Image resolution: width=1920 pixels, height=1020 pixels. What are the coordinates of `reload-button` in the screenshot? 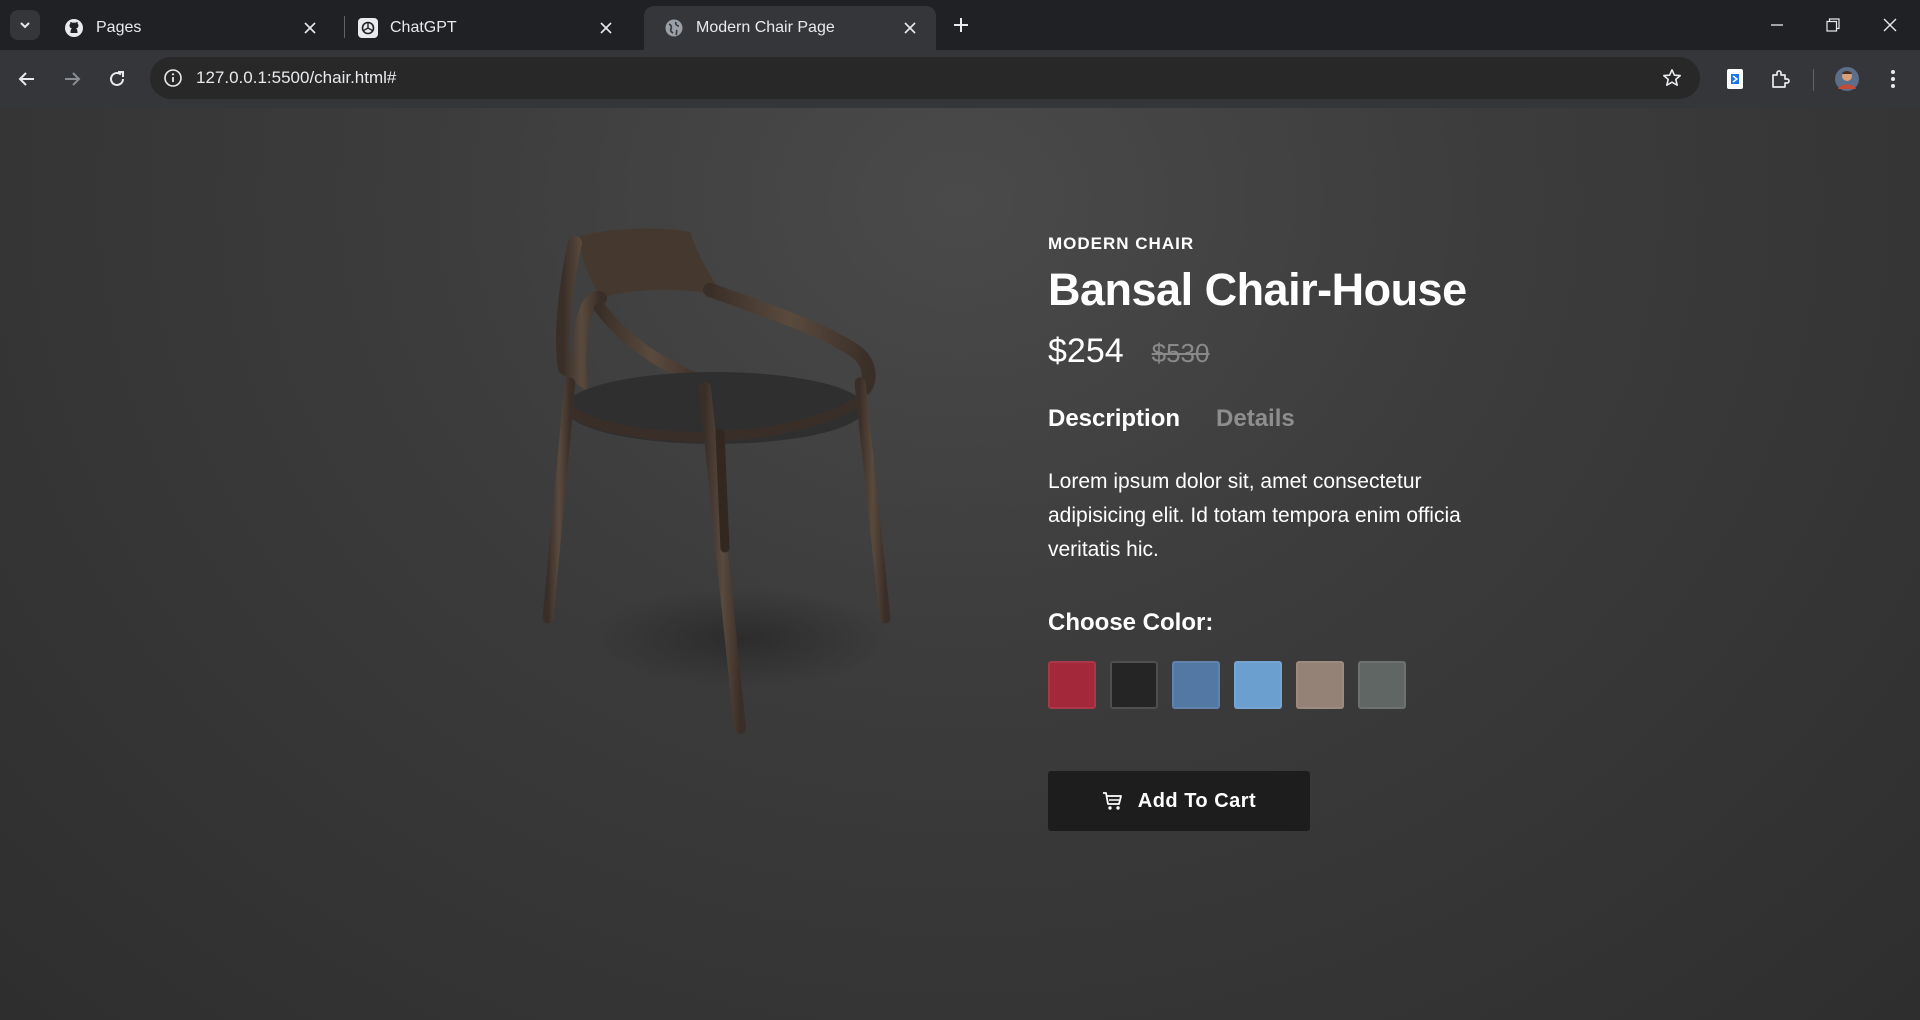 It's located at (117, 79).